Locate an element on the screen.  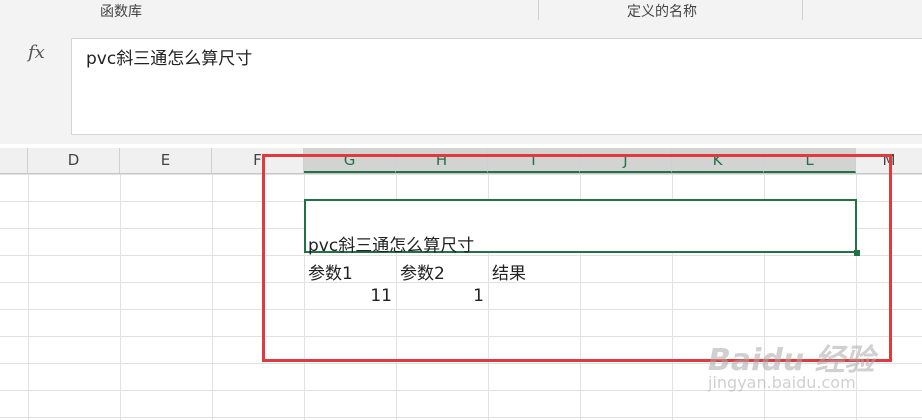
ribbon-group-defined-names: 定义的名称 is located at coordinates (662, 12).